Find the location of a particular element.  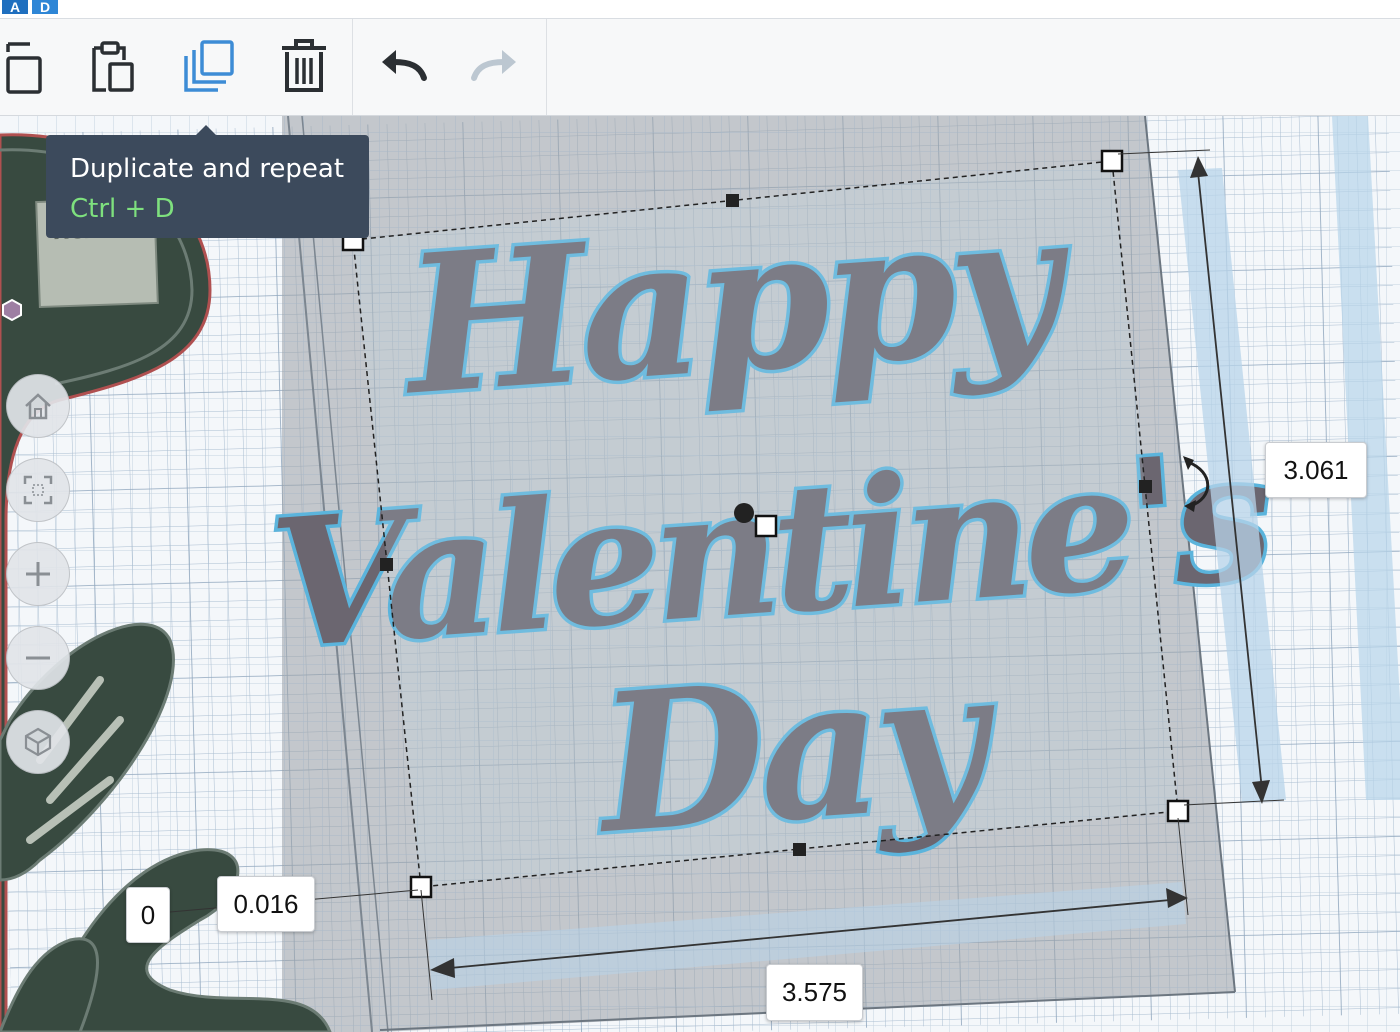

zoom-out-icon is located at coordinates (38, 658).